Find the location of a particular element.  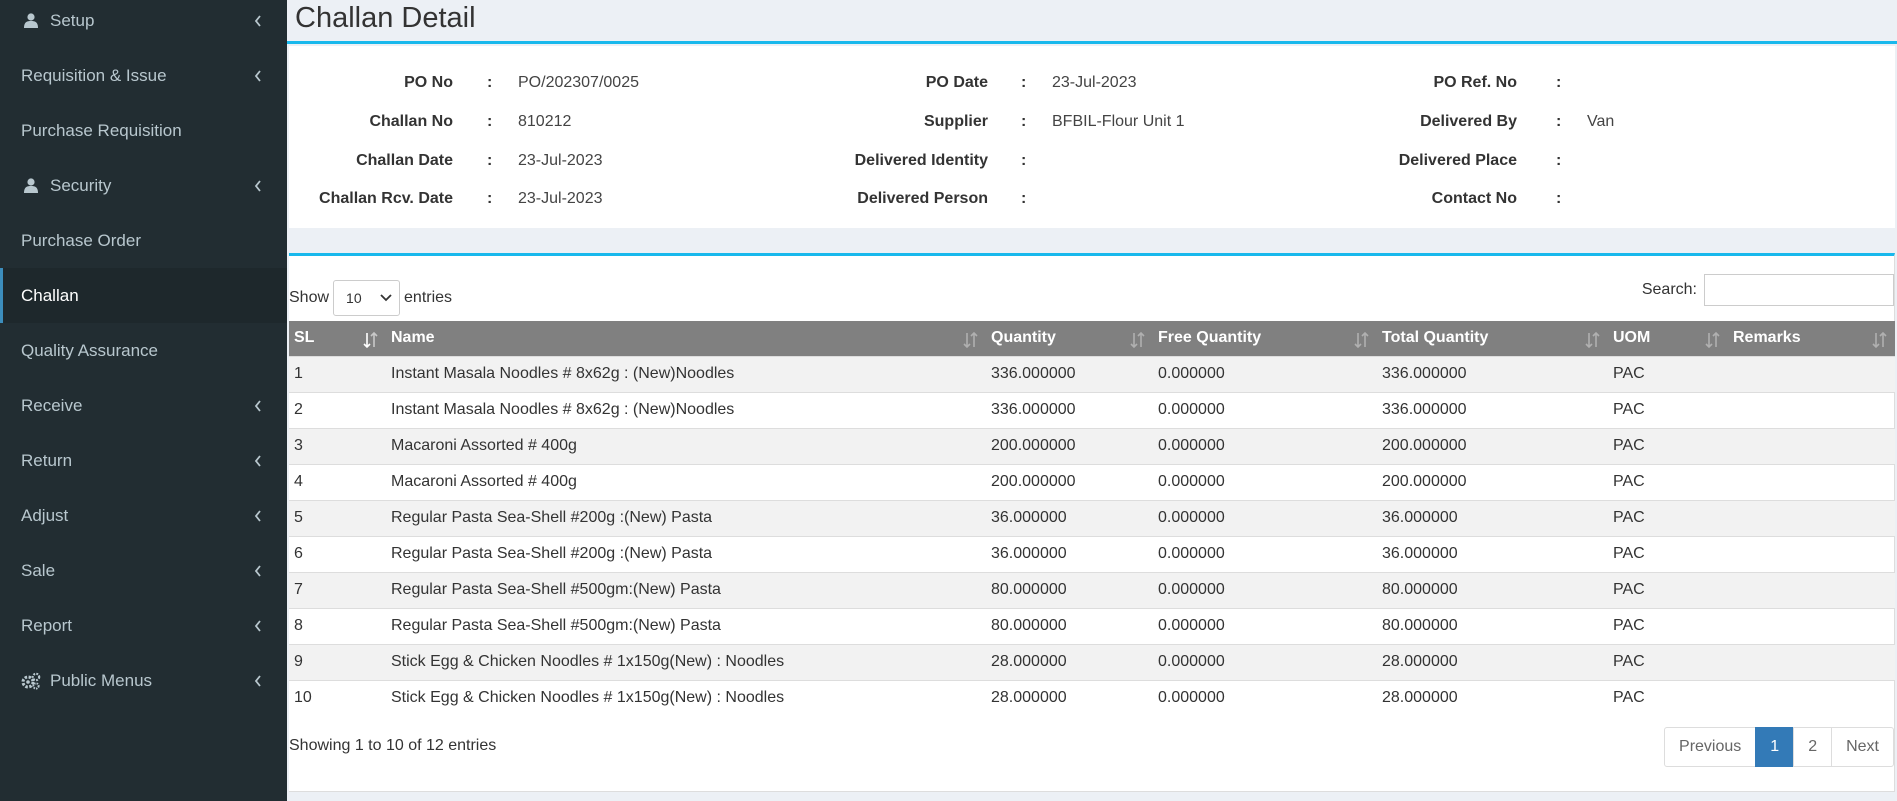

sidebar-item-purchase-order: Purchase Order is located at coordinates (143, 240).